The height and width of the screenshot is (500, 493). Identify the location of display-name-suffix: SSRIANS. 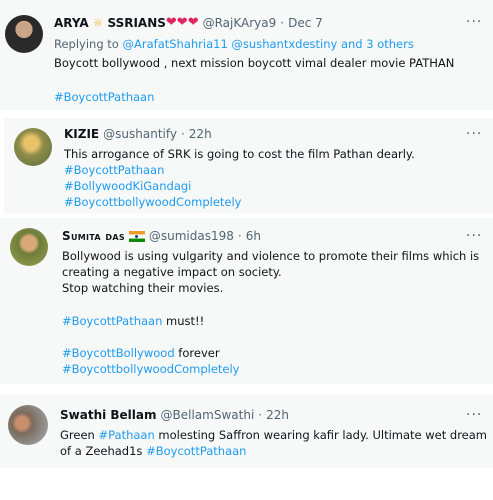
(136, 23).